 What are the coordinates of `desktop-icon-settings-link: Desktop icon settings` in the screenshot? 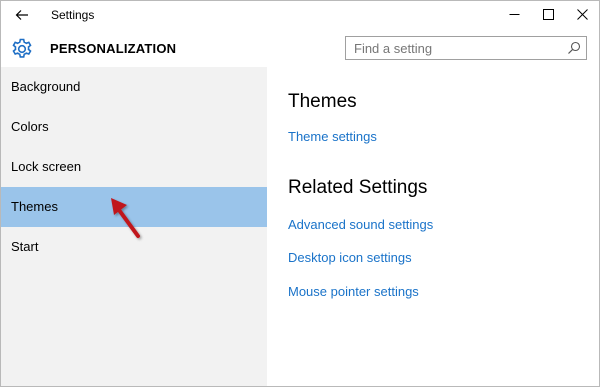 It's located at (350, 257).